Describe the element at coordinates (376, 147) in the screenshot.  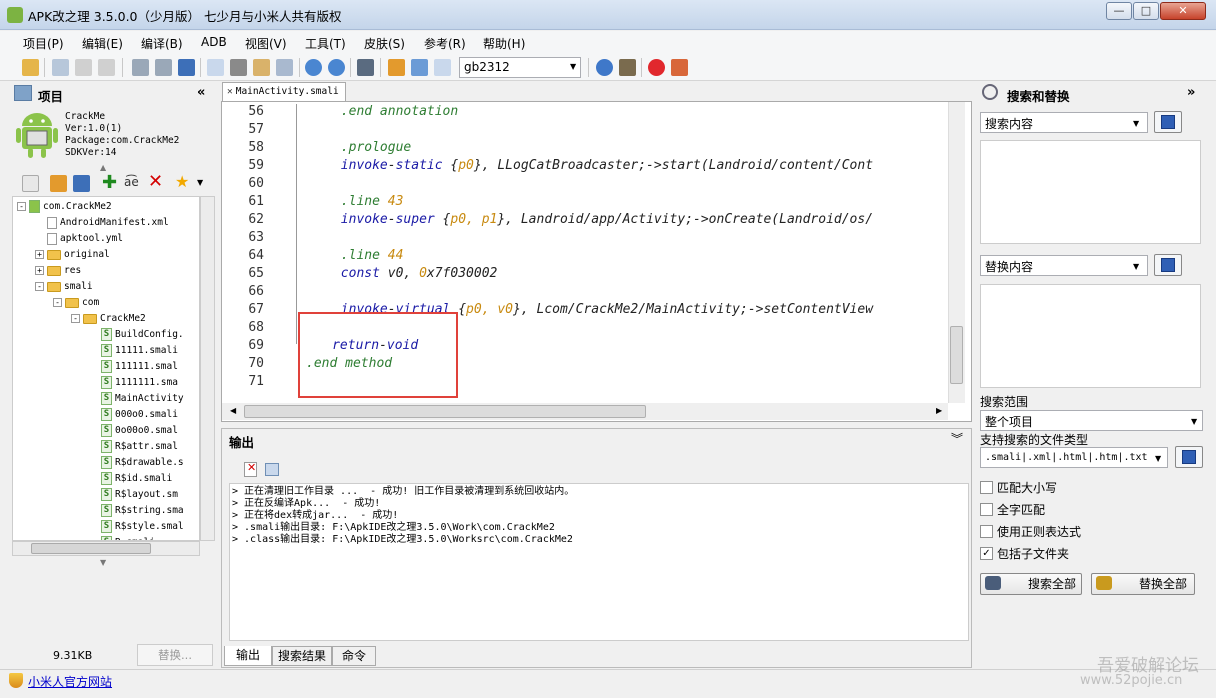
I see `code-line: .prologue` at that location.